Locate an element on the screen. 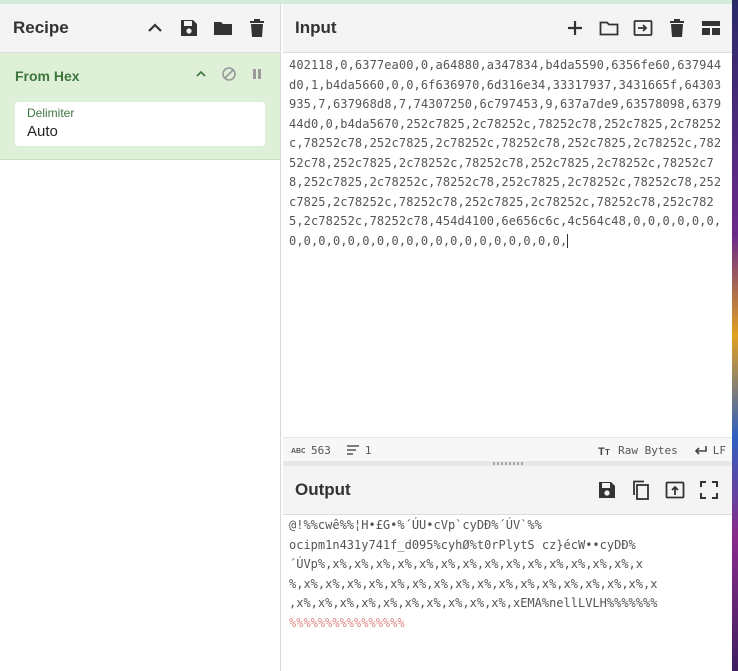 The height and width of the screenshot is (671, 738). delimiter-value: Auto is located at coordinates (42, 131).